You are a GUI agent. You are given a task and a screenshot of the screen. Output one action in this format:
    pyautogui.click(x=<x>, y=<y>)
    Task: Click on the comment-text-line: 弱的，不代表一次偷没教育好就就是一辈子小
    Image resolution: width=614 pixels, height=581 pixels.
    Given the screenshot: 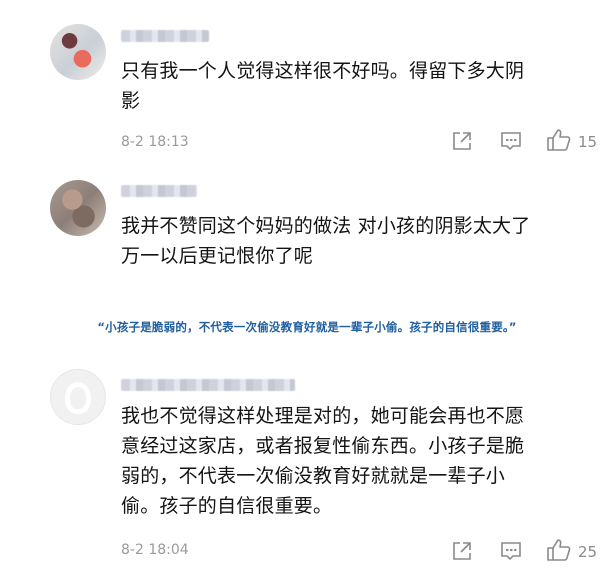 What is the action you would take?
    pyautogui.click(x=313, y=476)
    